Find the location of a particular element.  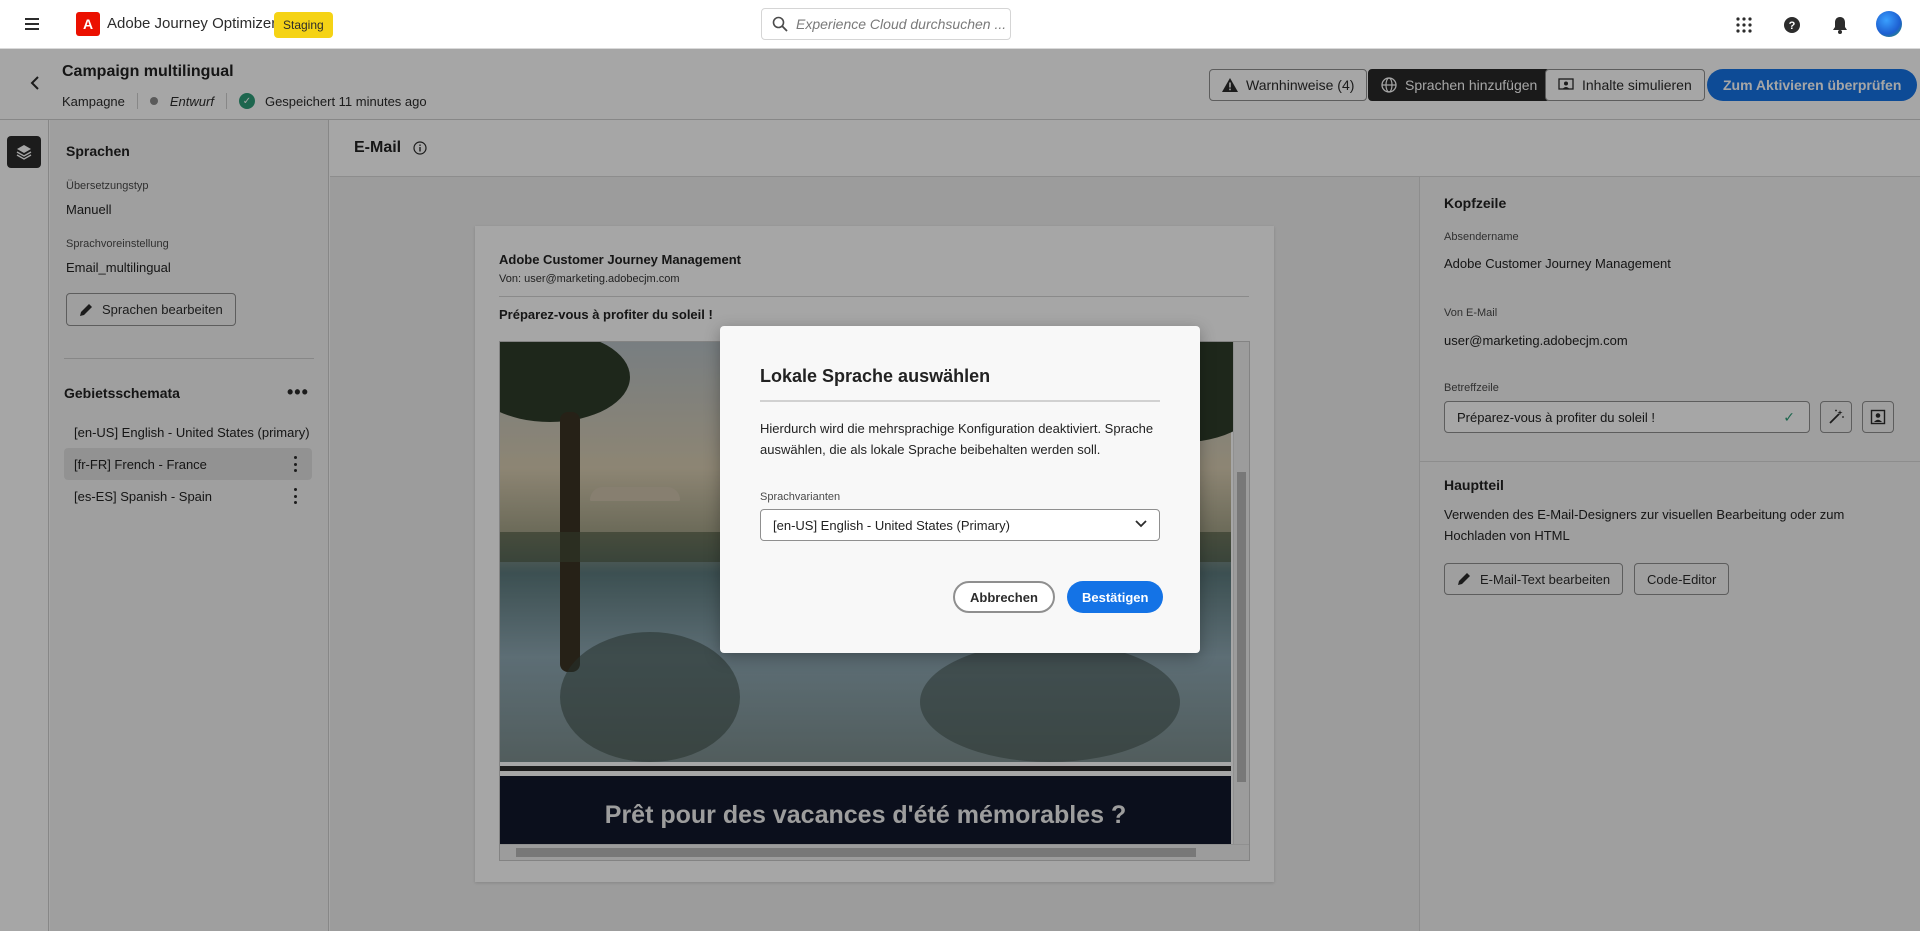

cancel-button: Abbrechen is located at coordinates (1004, 597).